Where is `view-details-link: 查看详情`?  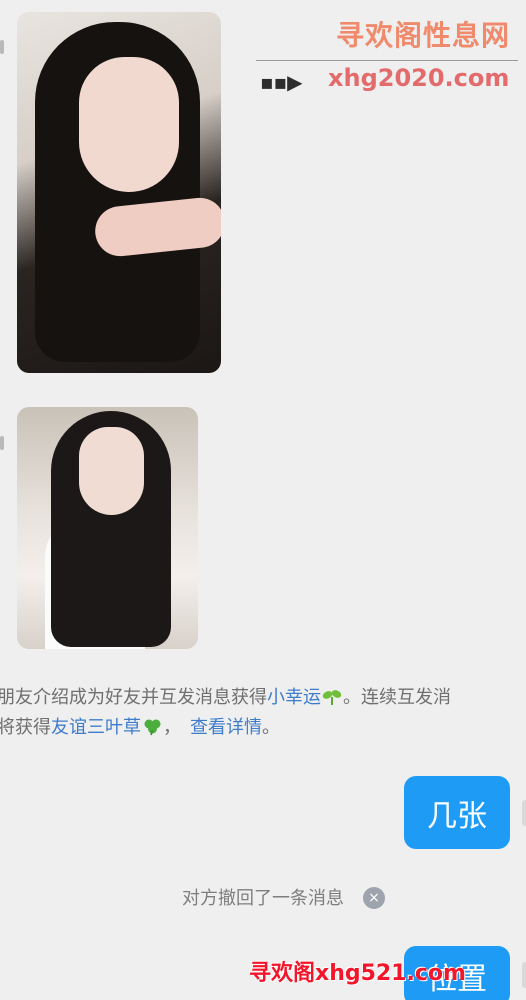
view-details-link: 查看详情 is located at coordinates (226, 727).